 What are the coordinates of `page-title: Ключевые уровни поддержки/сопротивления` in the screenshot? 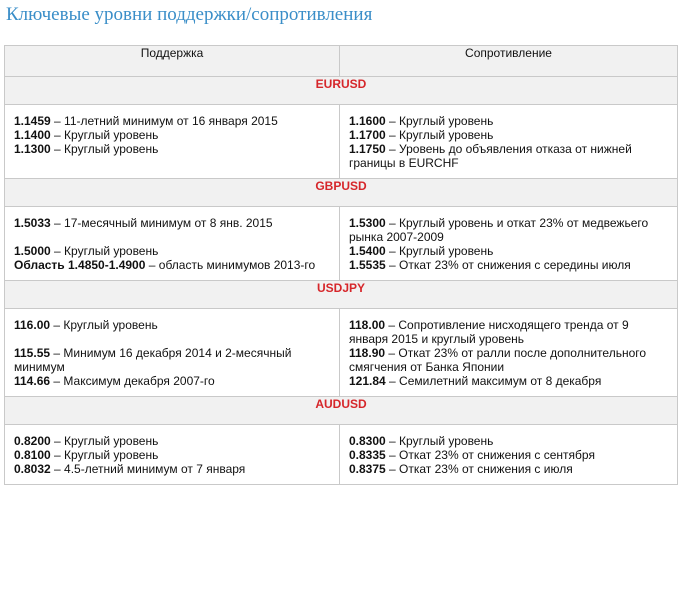 It's located at (189, 14).